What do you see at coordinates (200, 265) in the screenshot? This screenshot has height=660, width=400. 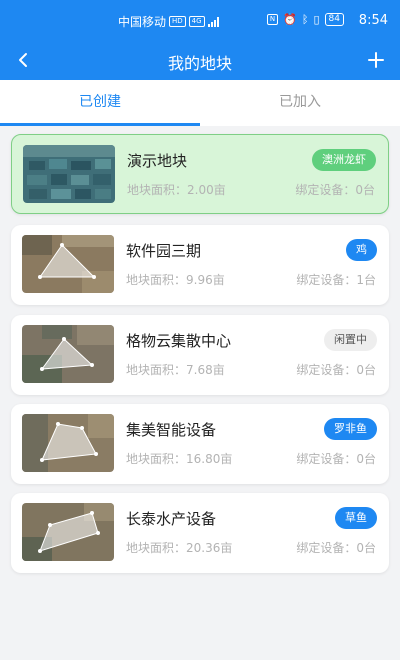 I see `plot-card: 软件园三期 地块面积：9.96亩 绑定设备：1台 鸡` at bounding box center [200, 265].